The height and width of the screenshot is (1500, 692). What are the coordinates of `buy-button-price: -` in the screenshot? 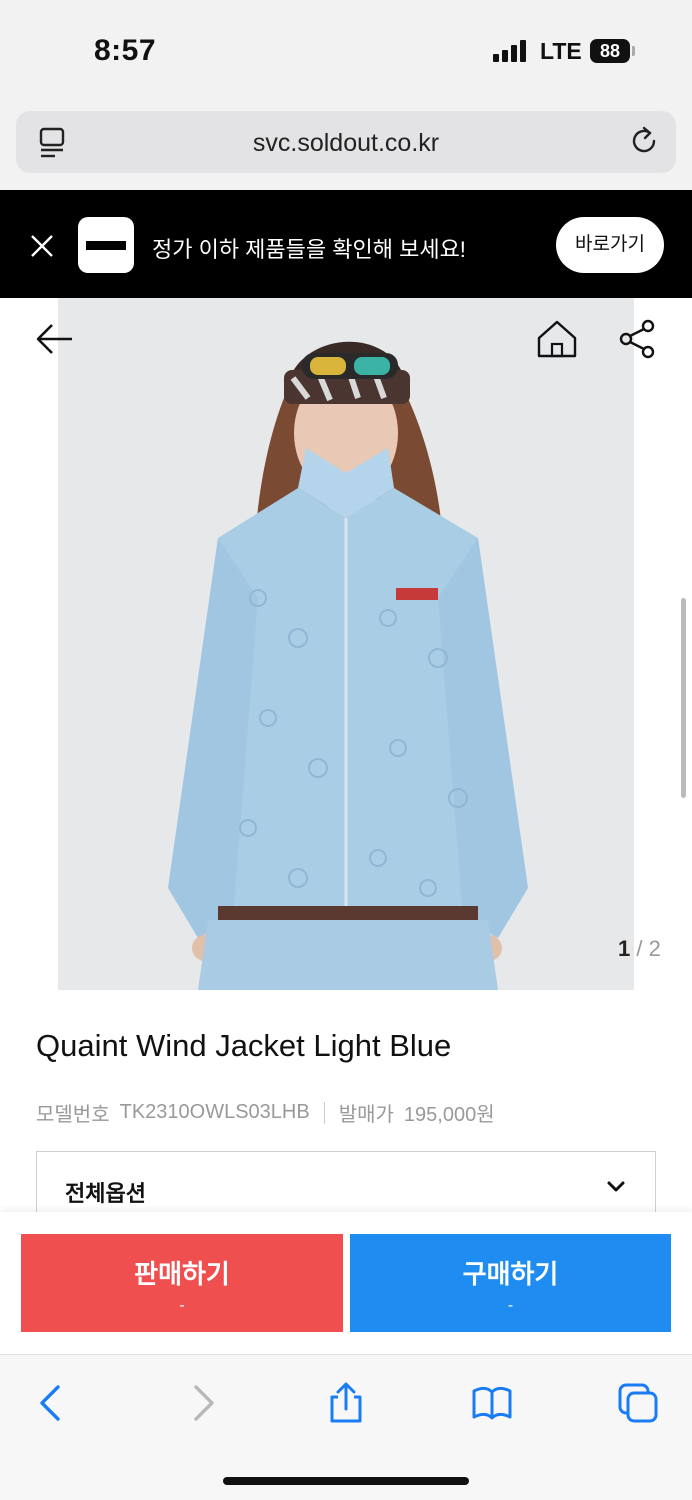 It's located at (510, 1305).